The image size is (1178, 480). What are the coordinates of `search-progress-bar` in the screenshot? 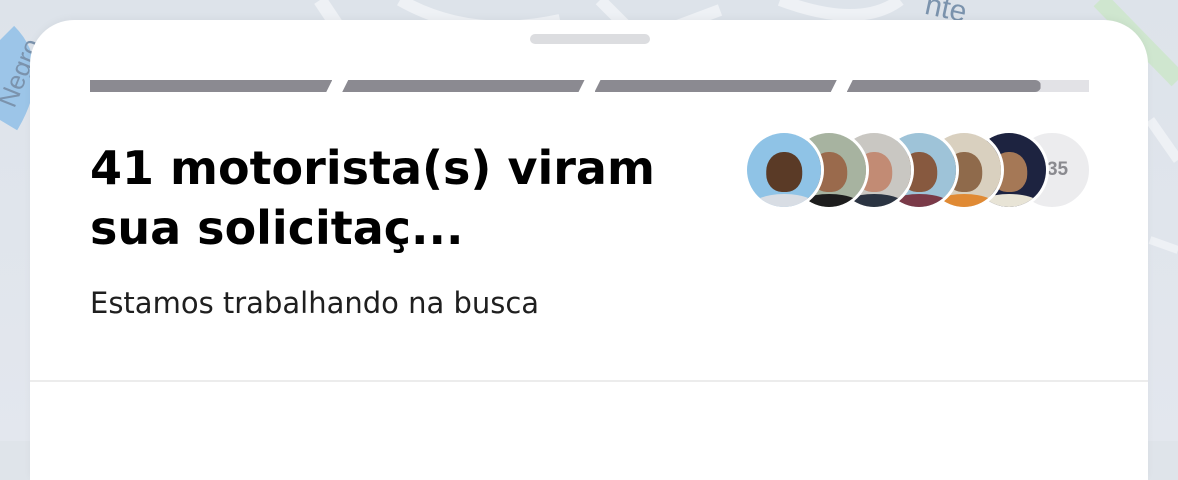 It's located at (589, 86).